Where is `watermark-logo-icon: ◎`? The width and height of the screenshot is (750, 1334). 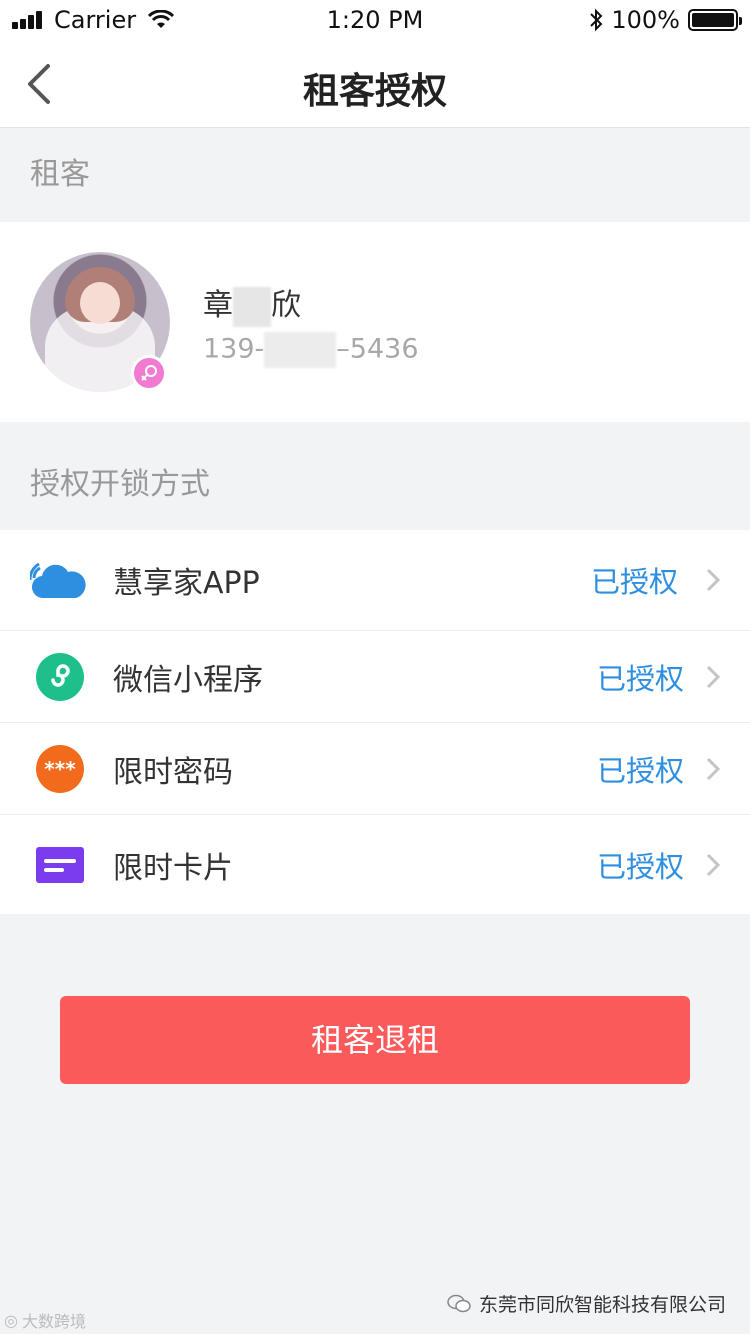
watermark-logo-icon: ◎ is located at coordinates (11, 1320).